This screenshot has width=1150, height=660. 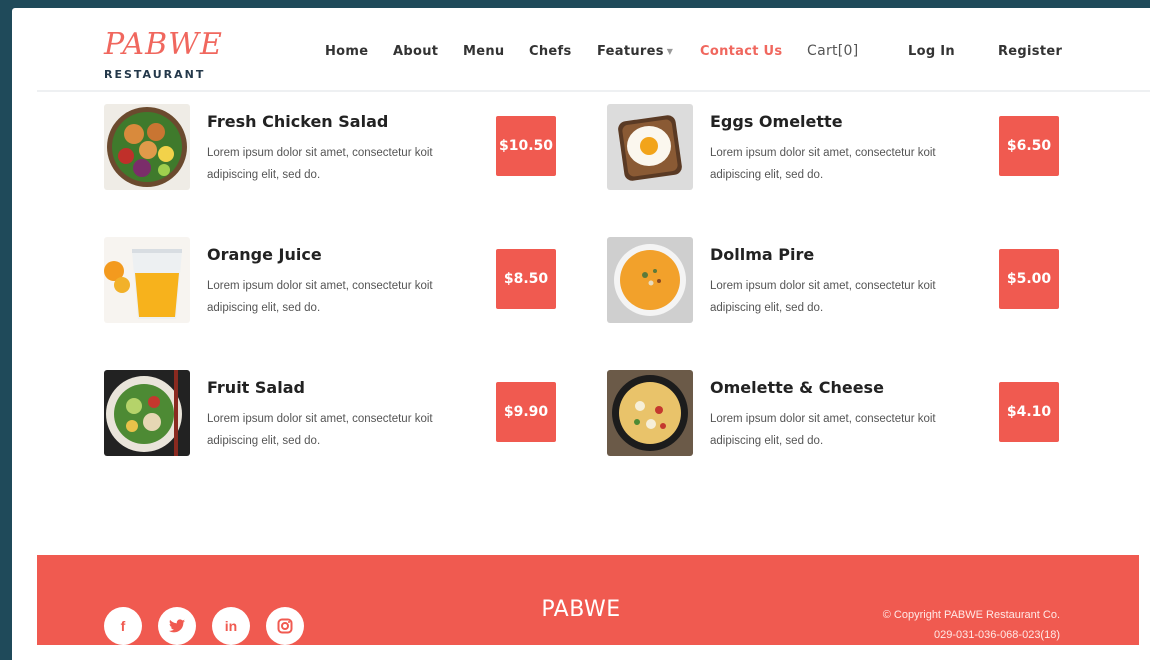 What do you see at coordinates (581, 609) in the screenshot?
I see `footer-brand: PABWE` at bounding box center [581, 609].